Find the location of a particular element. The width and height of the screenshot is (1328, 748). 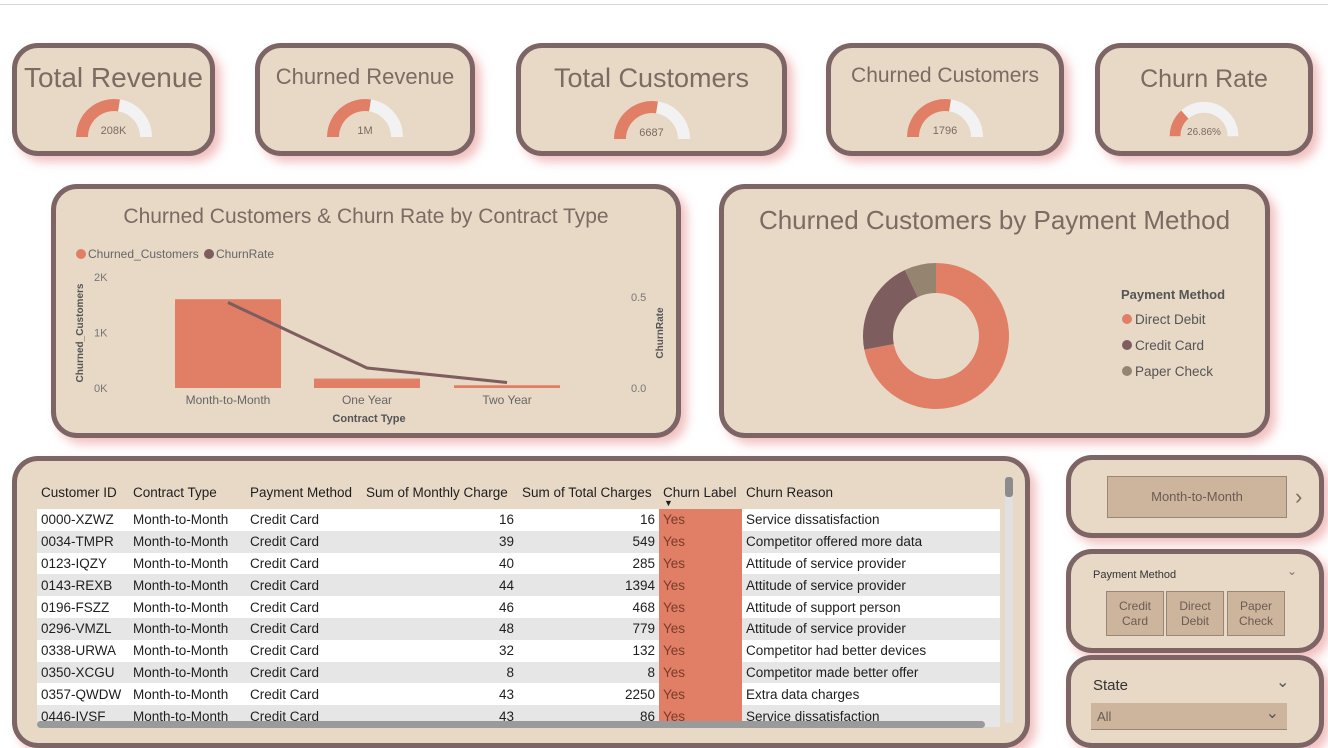

legend-item: Paper Check is located at coordinates (1167, 371).